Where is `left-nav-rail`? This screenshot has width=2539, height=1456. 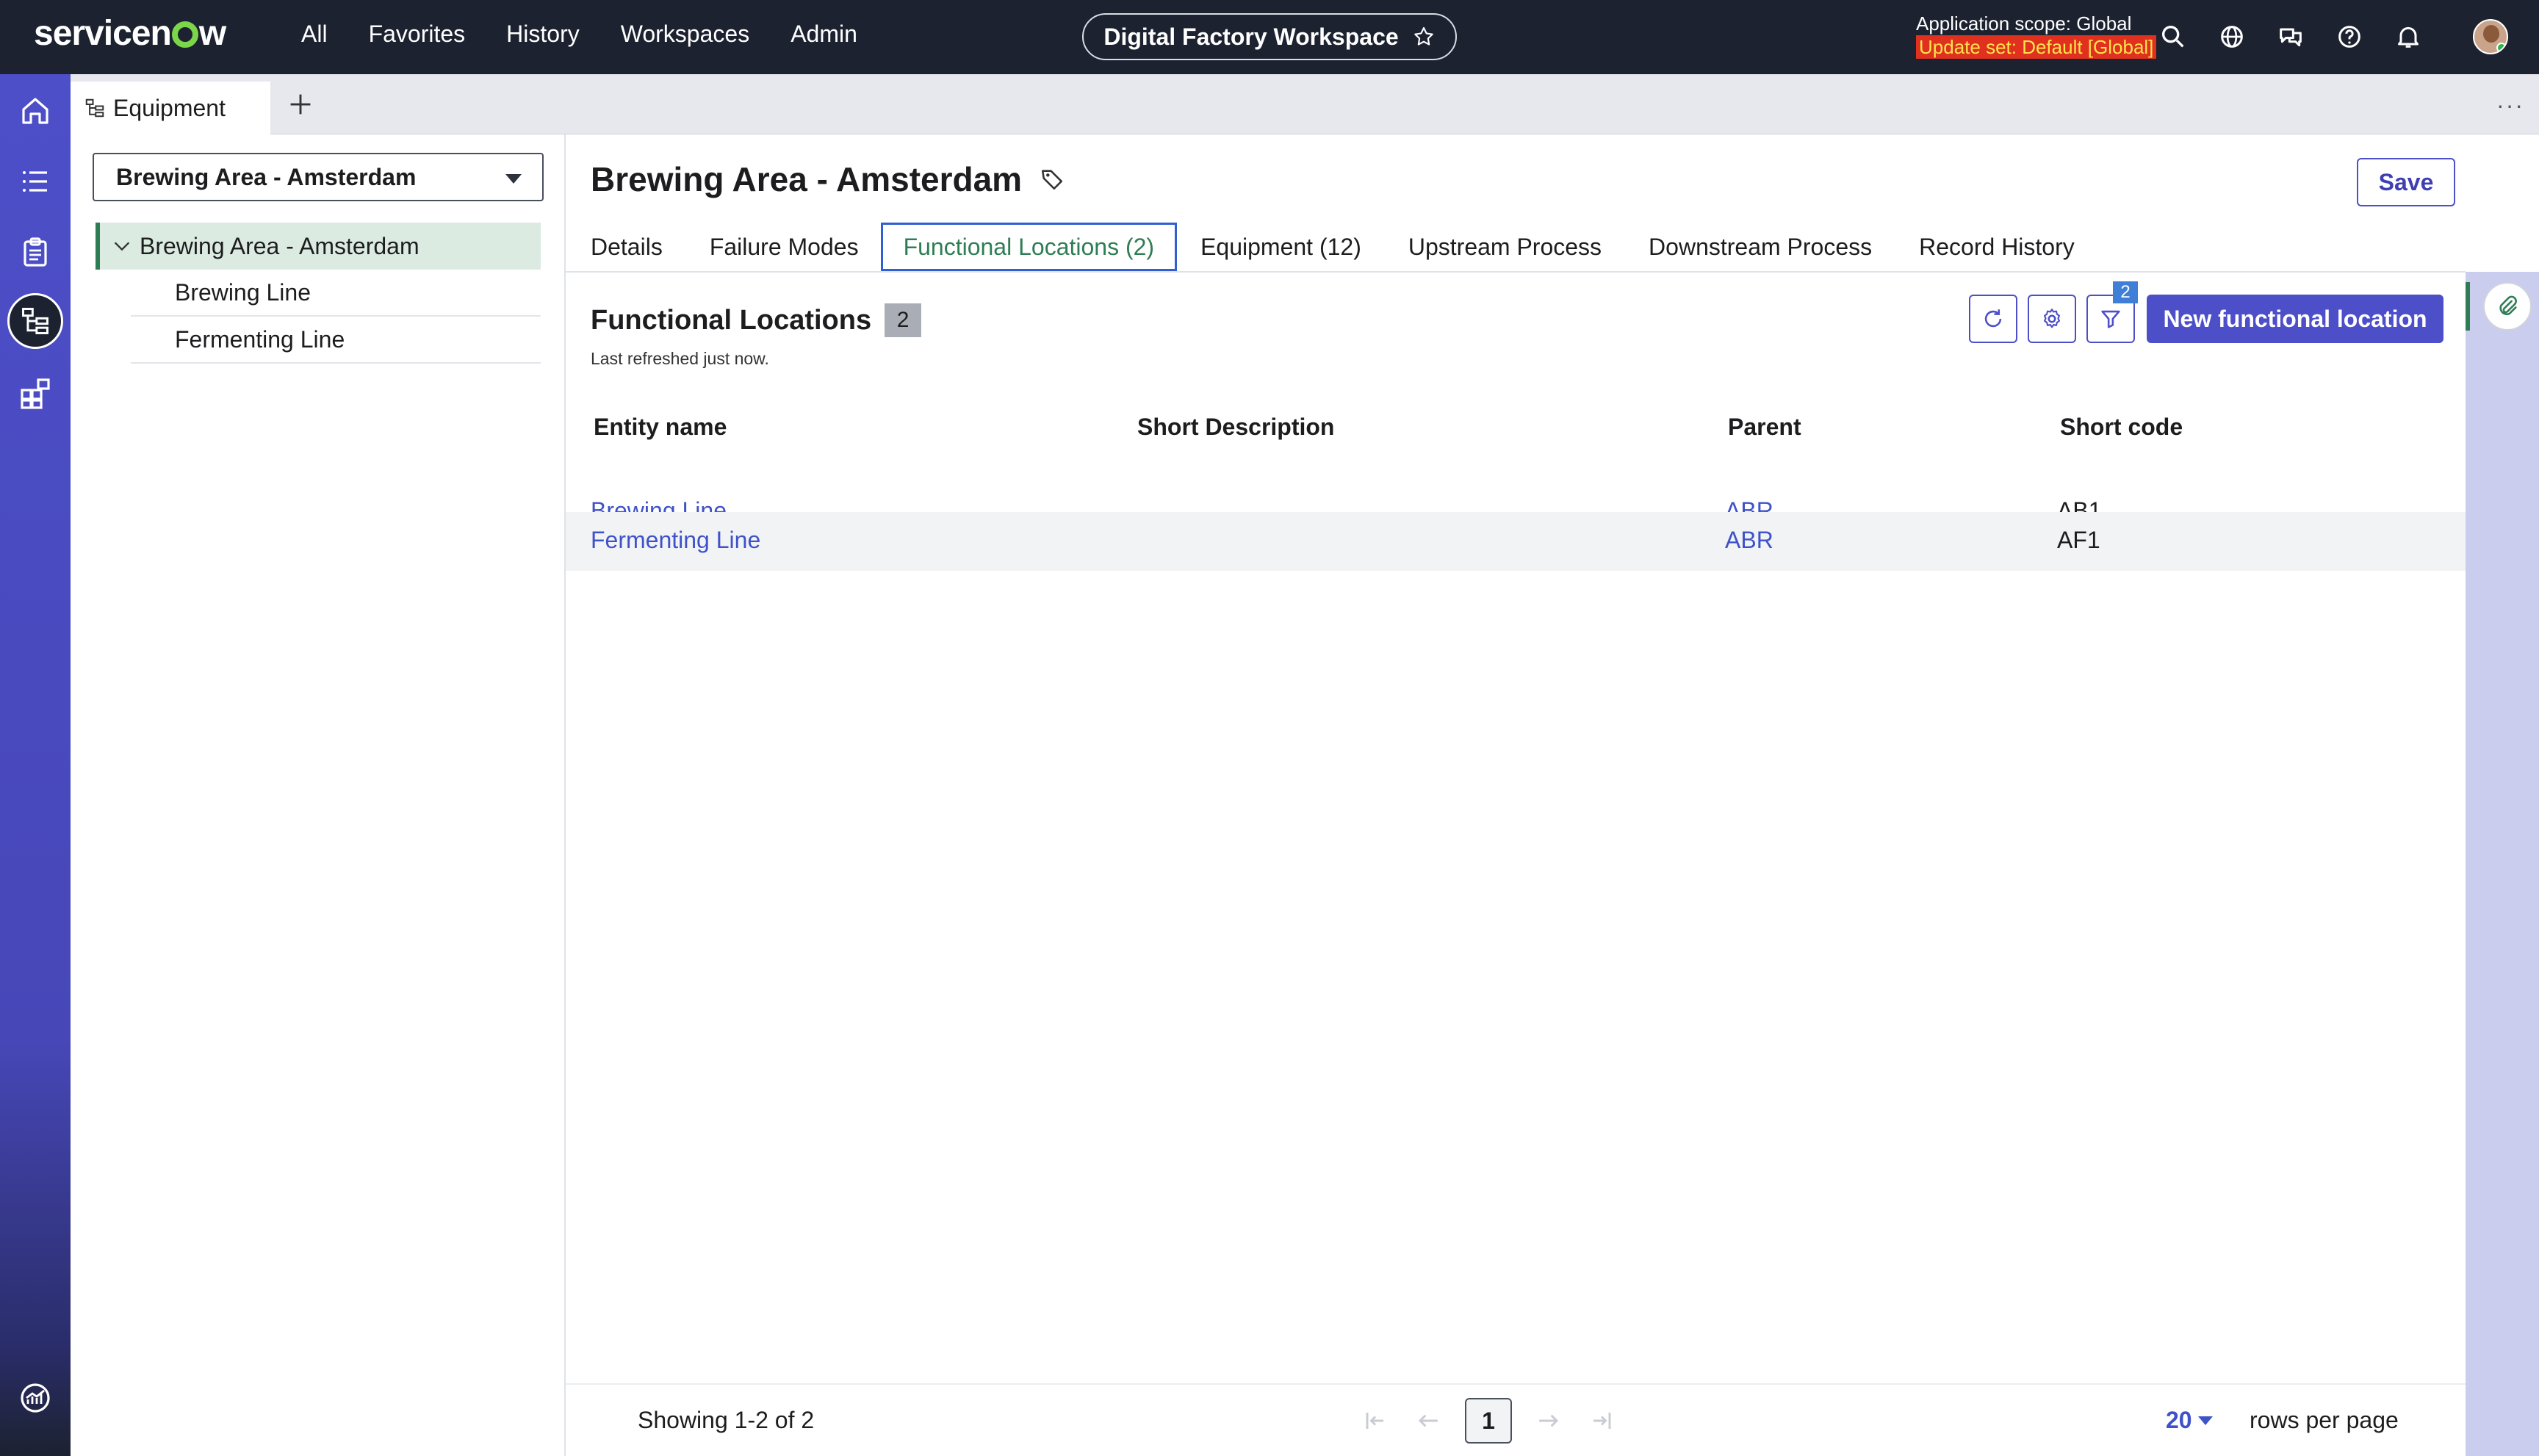 left-nav-rail is located at coordinates (35, 765).